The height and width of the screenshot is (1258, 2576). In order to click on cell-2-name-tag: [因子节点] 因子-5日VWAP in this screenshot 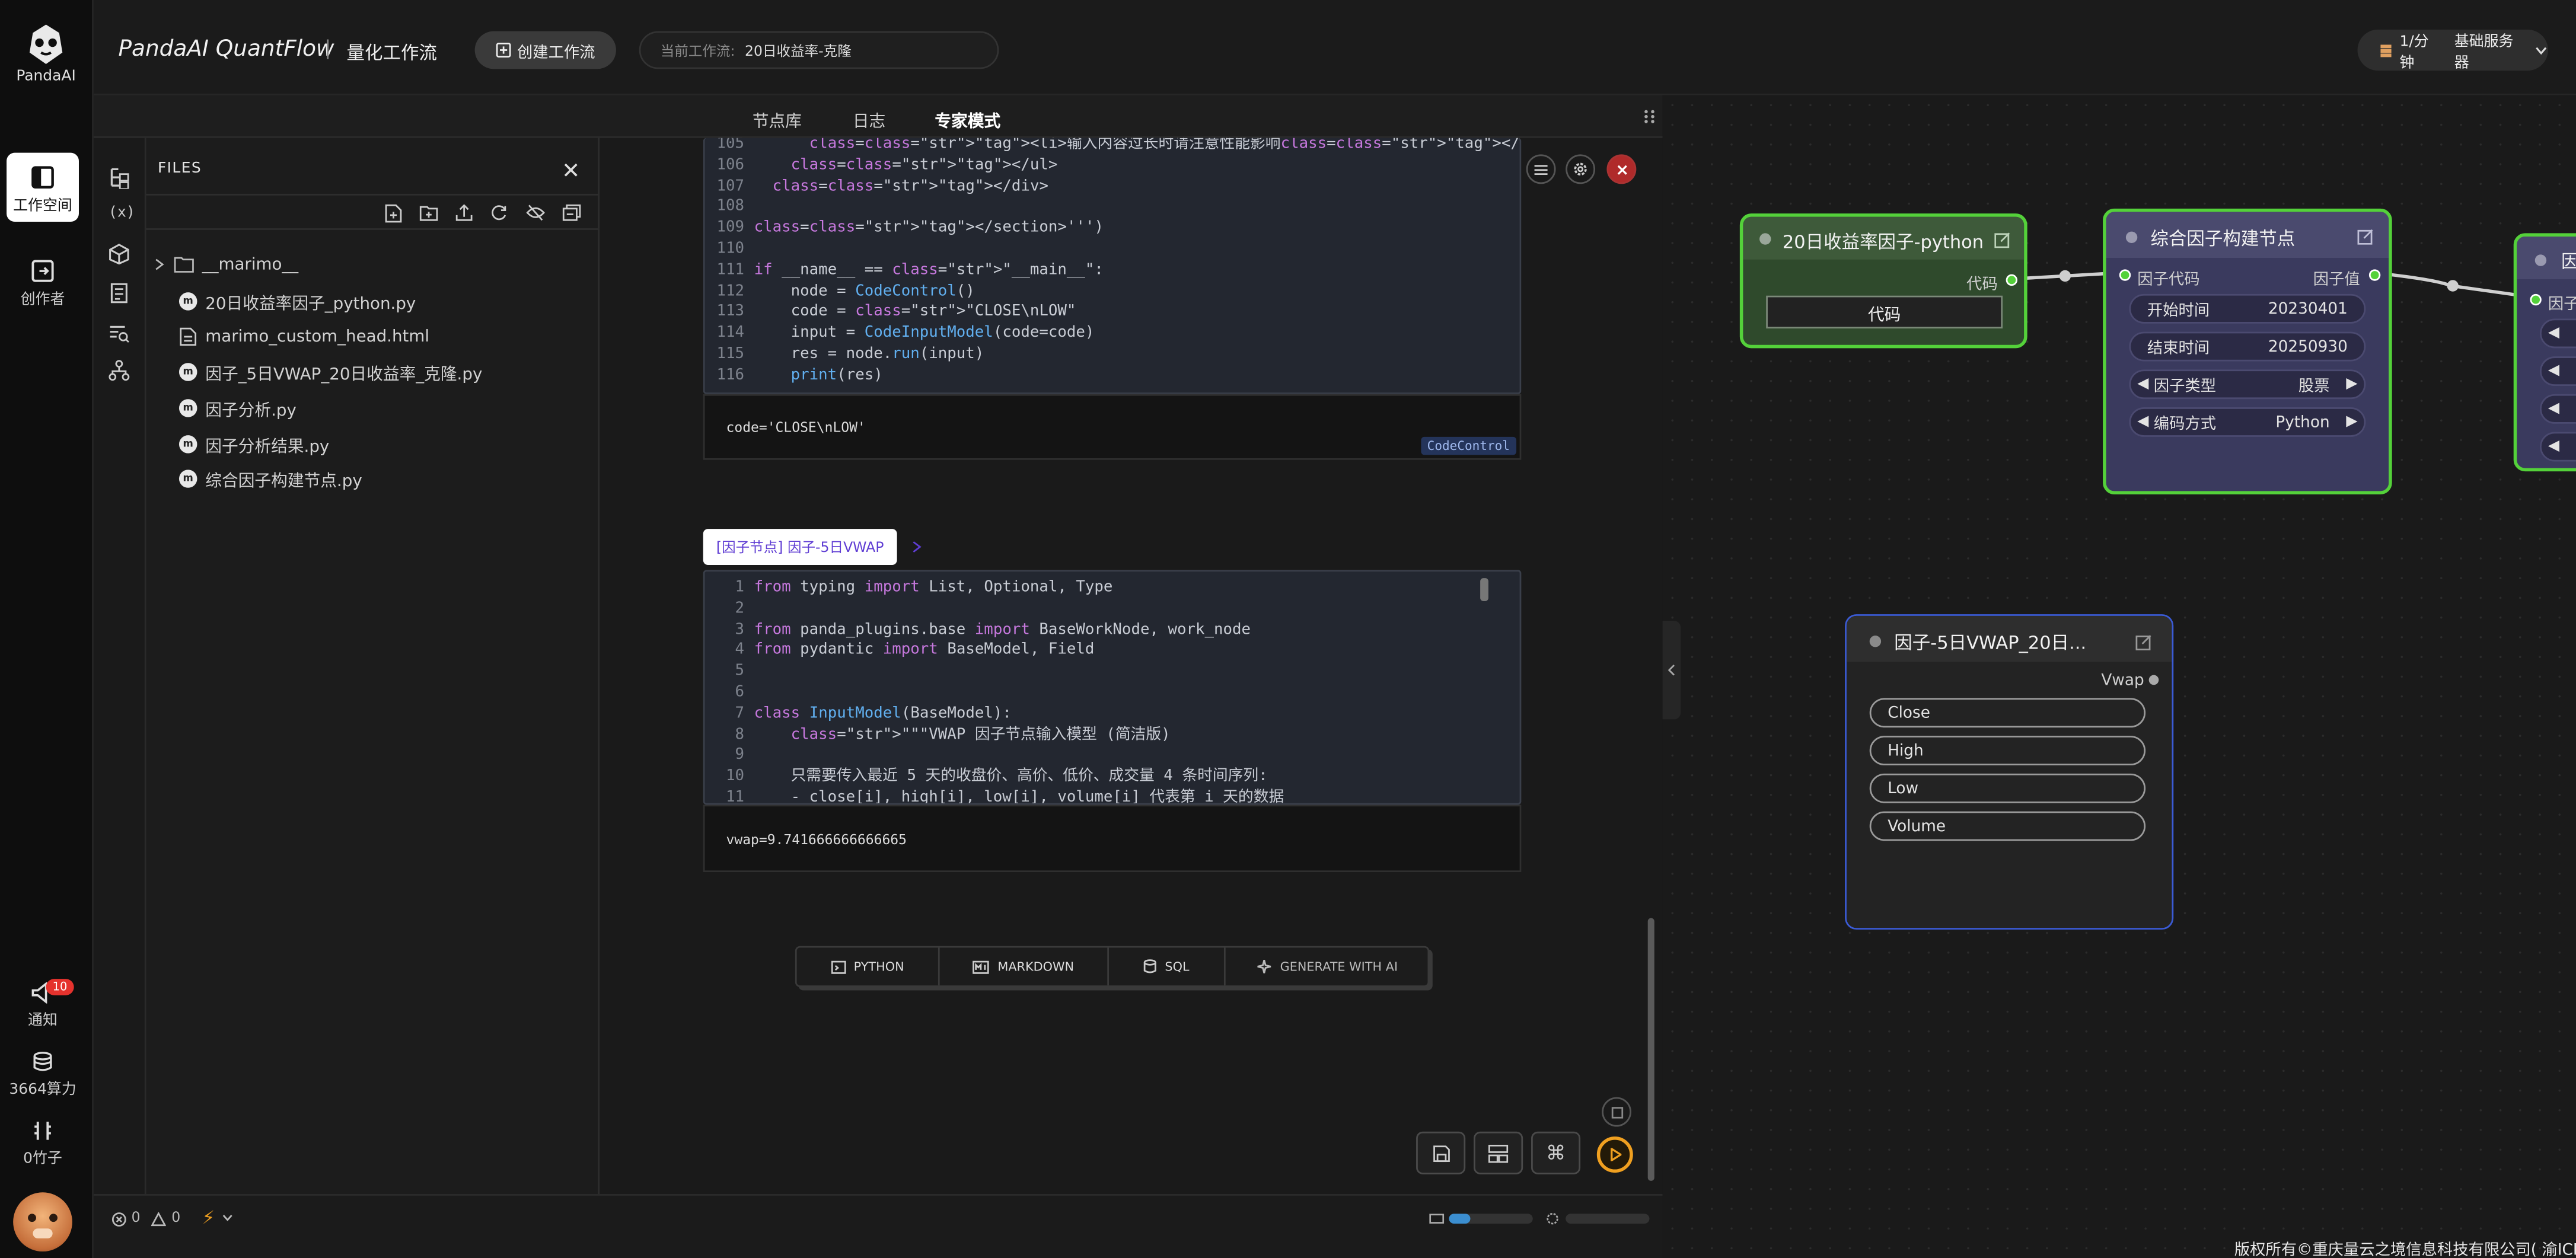, I will do `click(800, 547)`.